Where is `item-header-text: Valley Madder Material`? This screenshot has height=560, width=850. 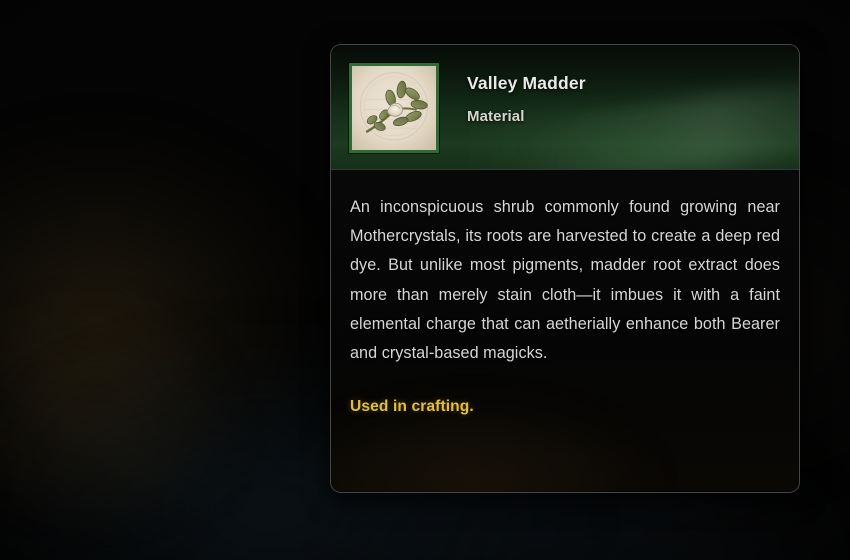
item-header-text: Valley Madder Material is located at coordinates (526, 85).